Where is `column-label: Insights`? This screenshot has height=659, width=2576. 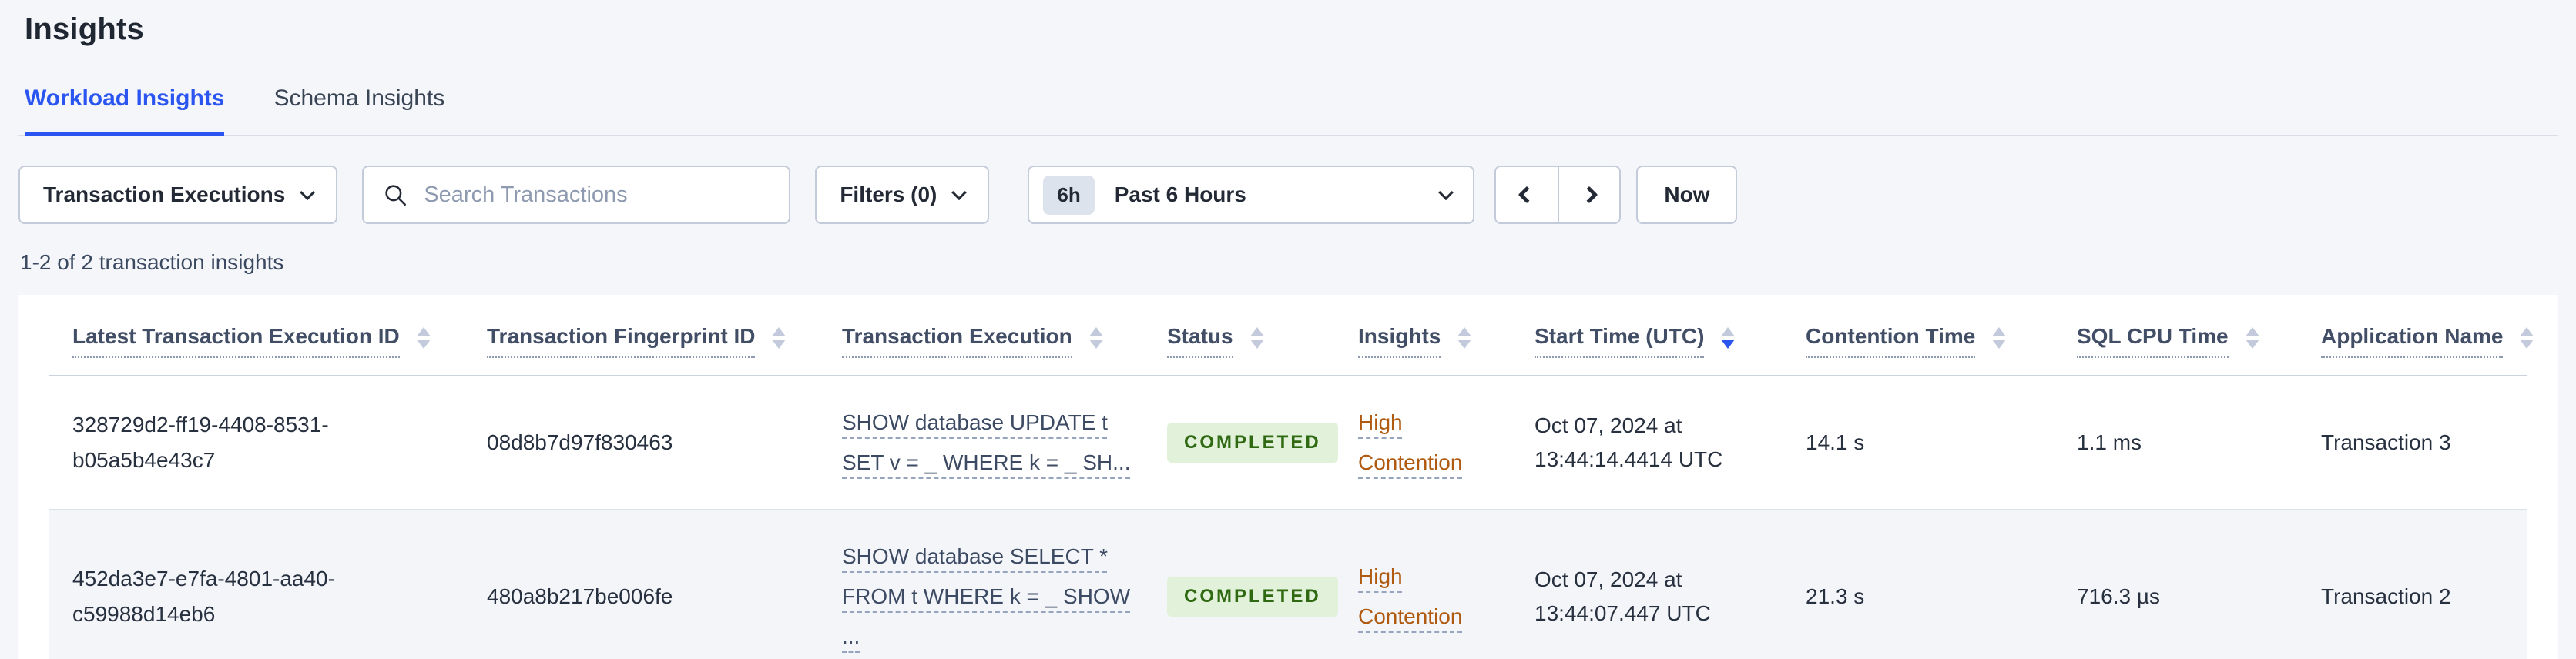
column-label: Insights is located at coordinates (1399, 341).